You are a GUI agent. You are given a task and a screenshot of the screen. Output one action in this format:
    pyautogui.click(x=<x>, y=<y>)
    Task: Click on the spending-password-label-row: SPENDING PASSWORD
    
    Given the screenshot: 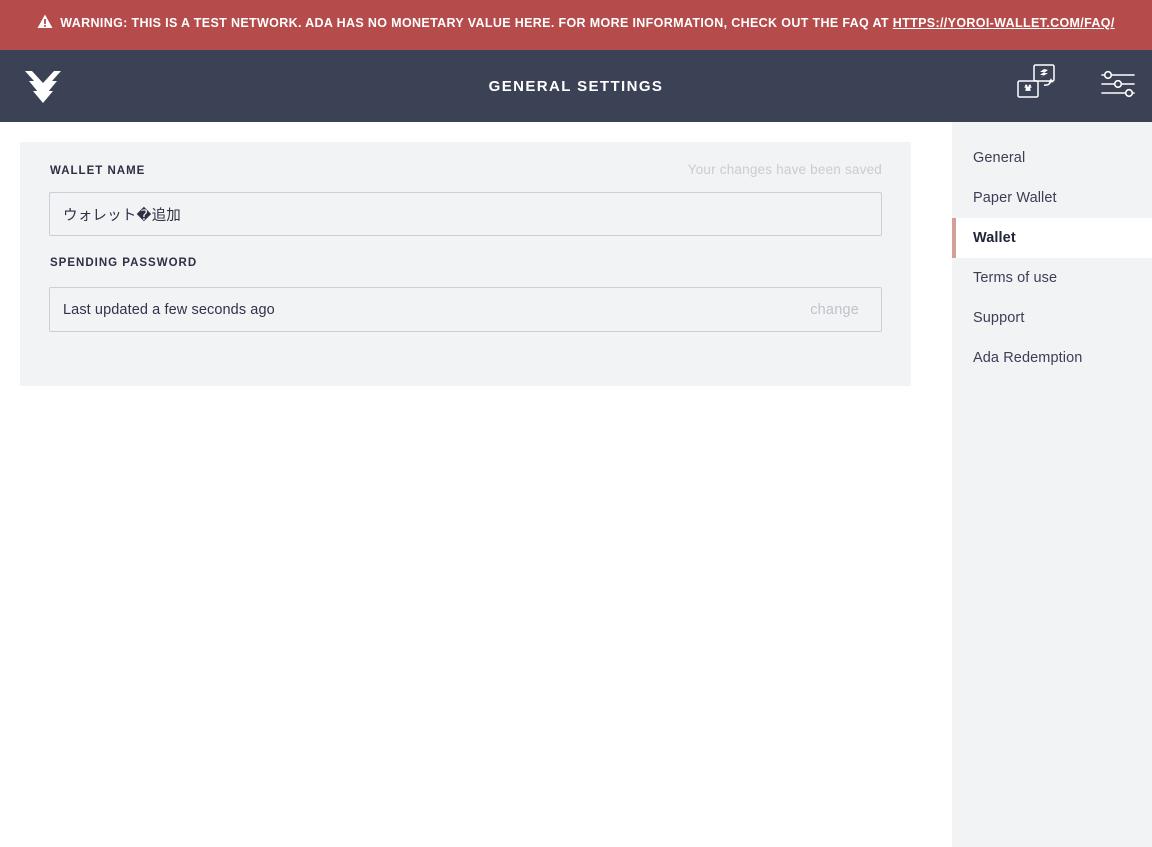 What is the action you would take?
    pyautogui.click(x=465, y=267)
    